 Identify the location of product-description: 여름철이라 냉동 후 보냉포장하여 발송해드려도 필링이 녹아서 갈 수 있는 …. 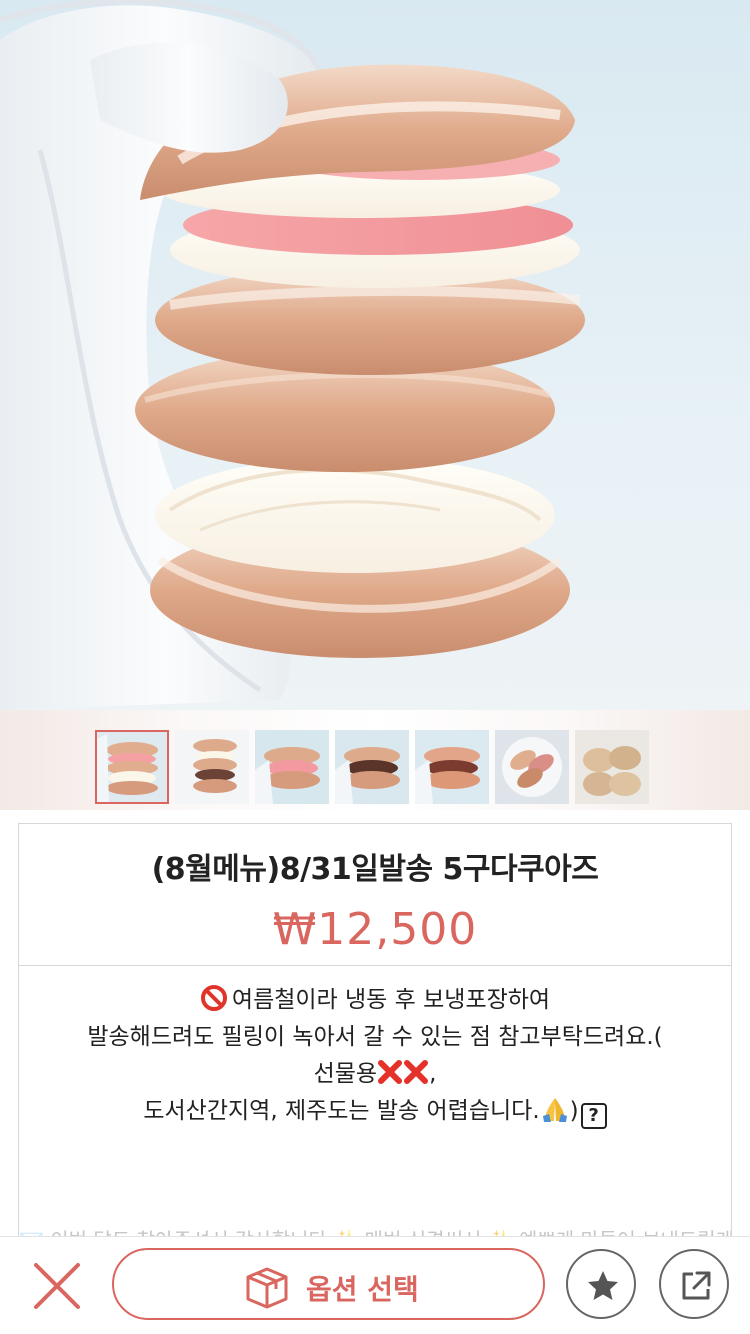
(375, 1056).